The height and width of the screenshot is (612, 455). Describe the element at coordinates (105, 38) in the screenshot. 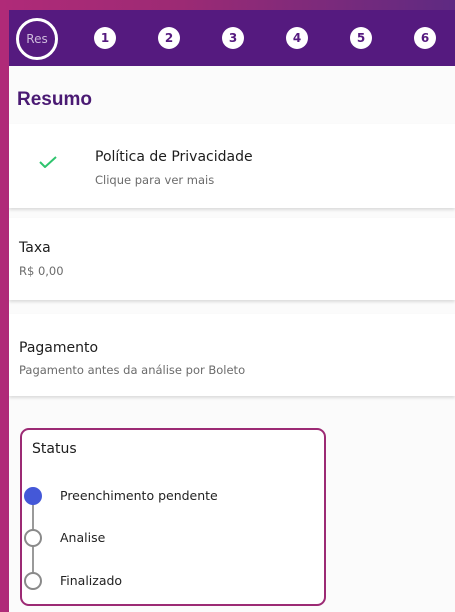

I see `step-1: 1` at that location.